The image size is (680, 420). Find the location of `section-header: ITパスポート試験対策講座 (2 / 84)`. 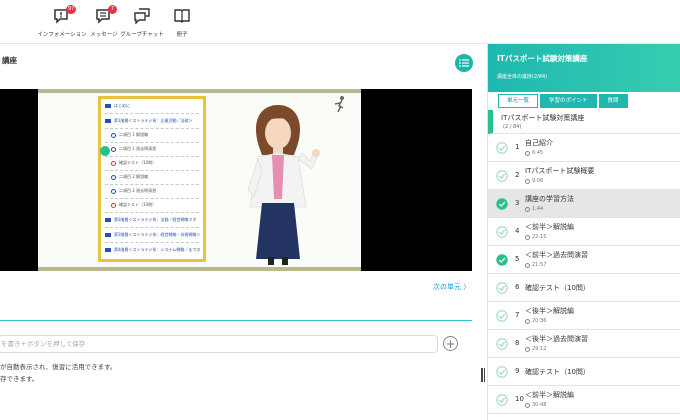

section-header: ITパスポート試験対策講座 (2 / 84) is located at coordinates (584, 122).